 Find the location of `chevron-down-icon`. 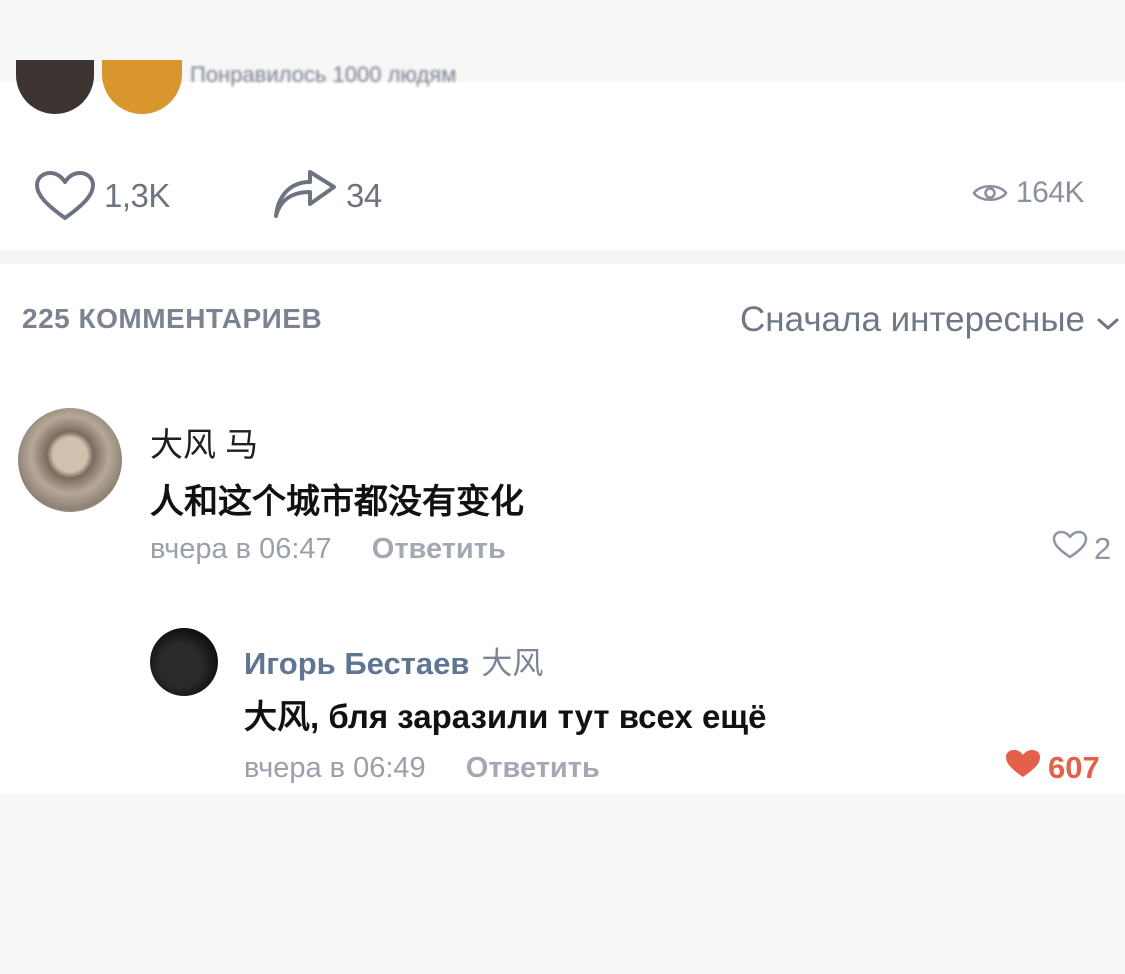

chevron-down-icon is located at coordinates (1108, 320).